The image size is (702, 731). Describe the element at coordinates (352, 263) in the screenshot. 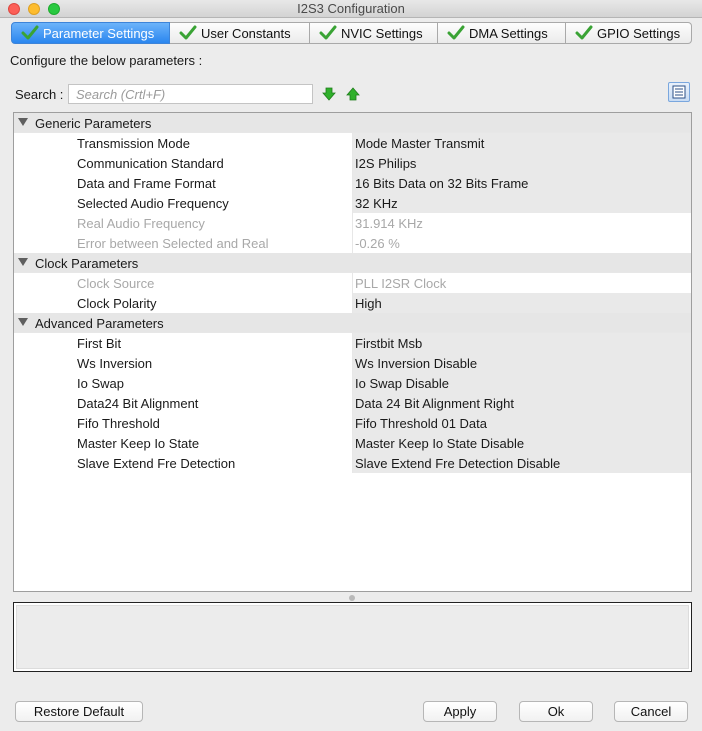

I see `group-clock-parameters: Clock Parameters` at that location.